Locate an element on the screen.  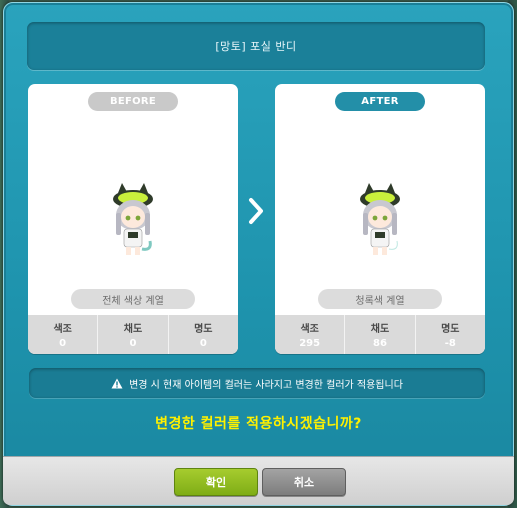
item-title-bar: [망토] 포실 반디 is located at coordinates (256, 46).